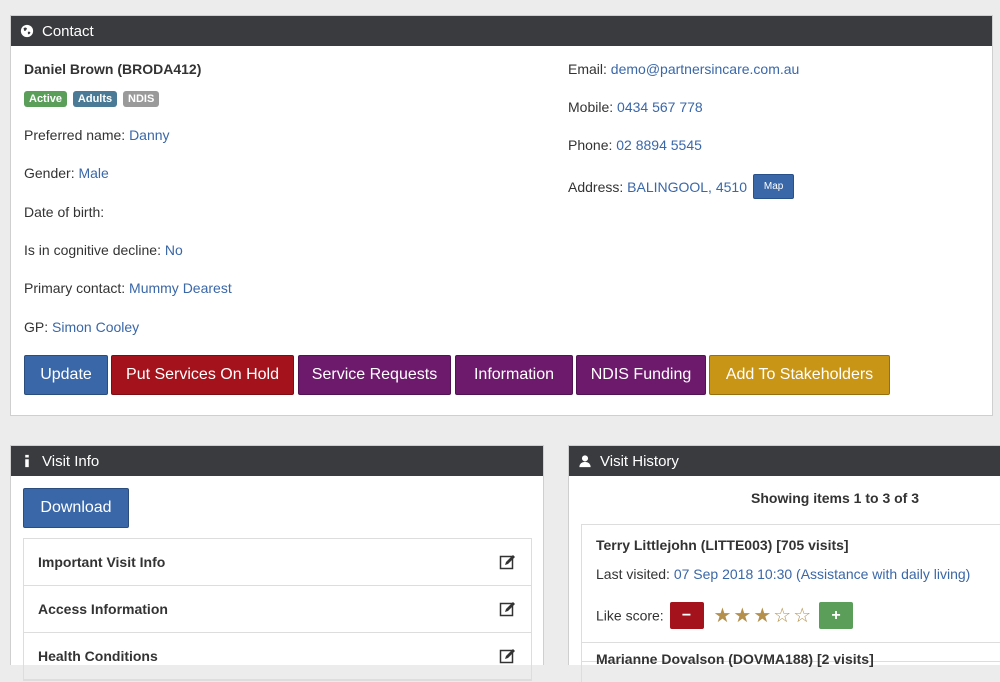 This screenshot has width=1000, height=682. I want to click on preferred-name-row: Preferred name: Danny, so click(97, 135).